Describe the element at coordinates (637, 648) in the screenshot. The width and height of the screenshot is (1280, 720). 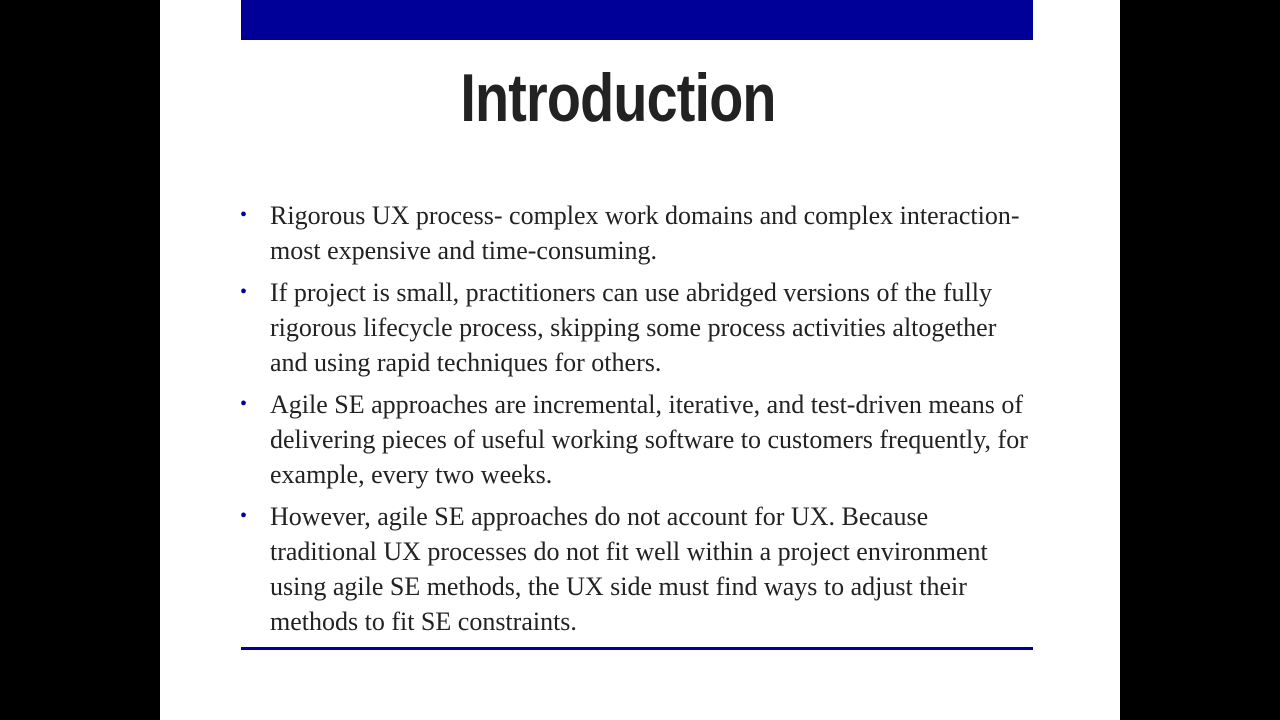
I see `footer-divider` at that location.